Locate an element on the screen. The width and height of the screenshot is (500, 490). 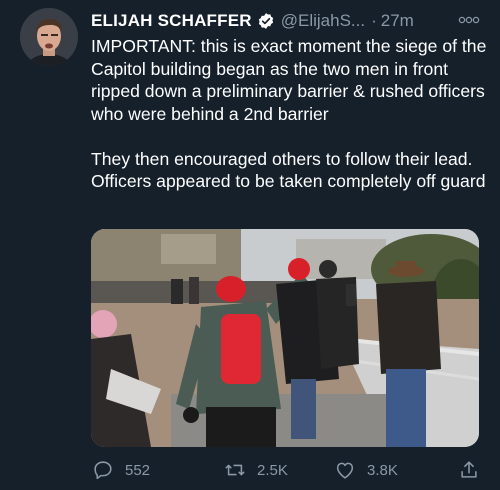
verified-badge-icon is located at coordinates (266, 21).